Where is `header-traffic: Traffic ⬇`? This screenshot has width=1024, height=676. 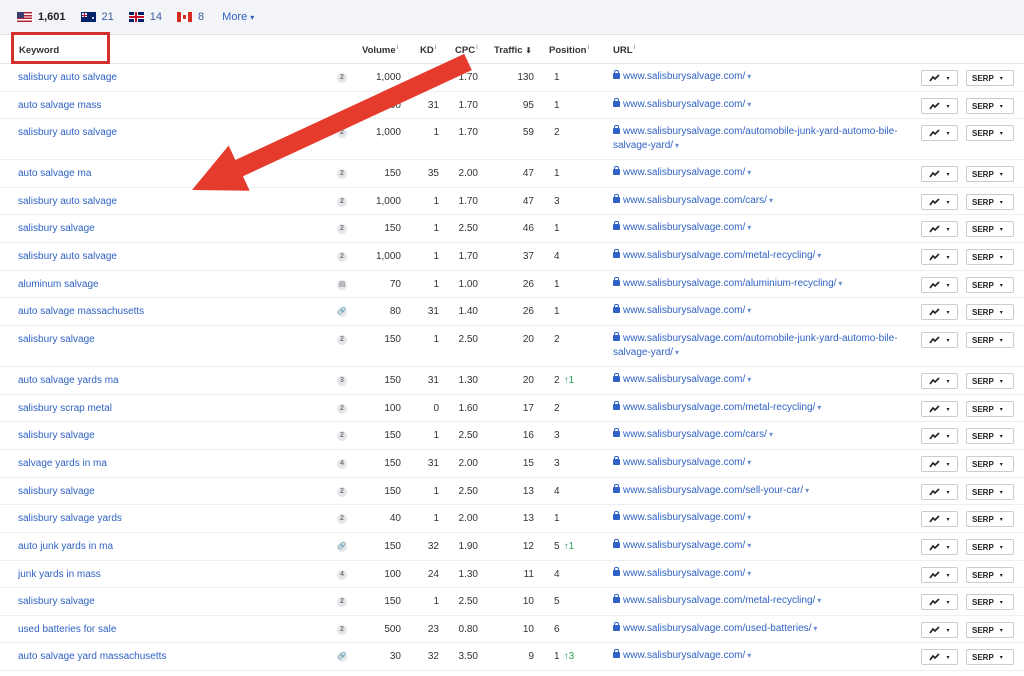
header-traffic: Traffic ⬇ is located at coordinates (513, 50).